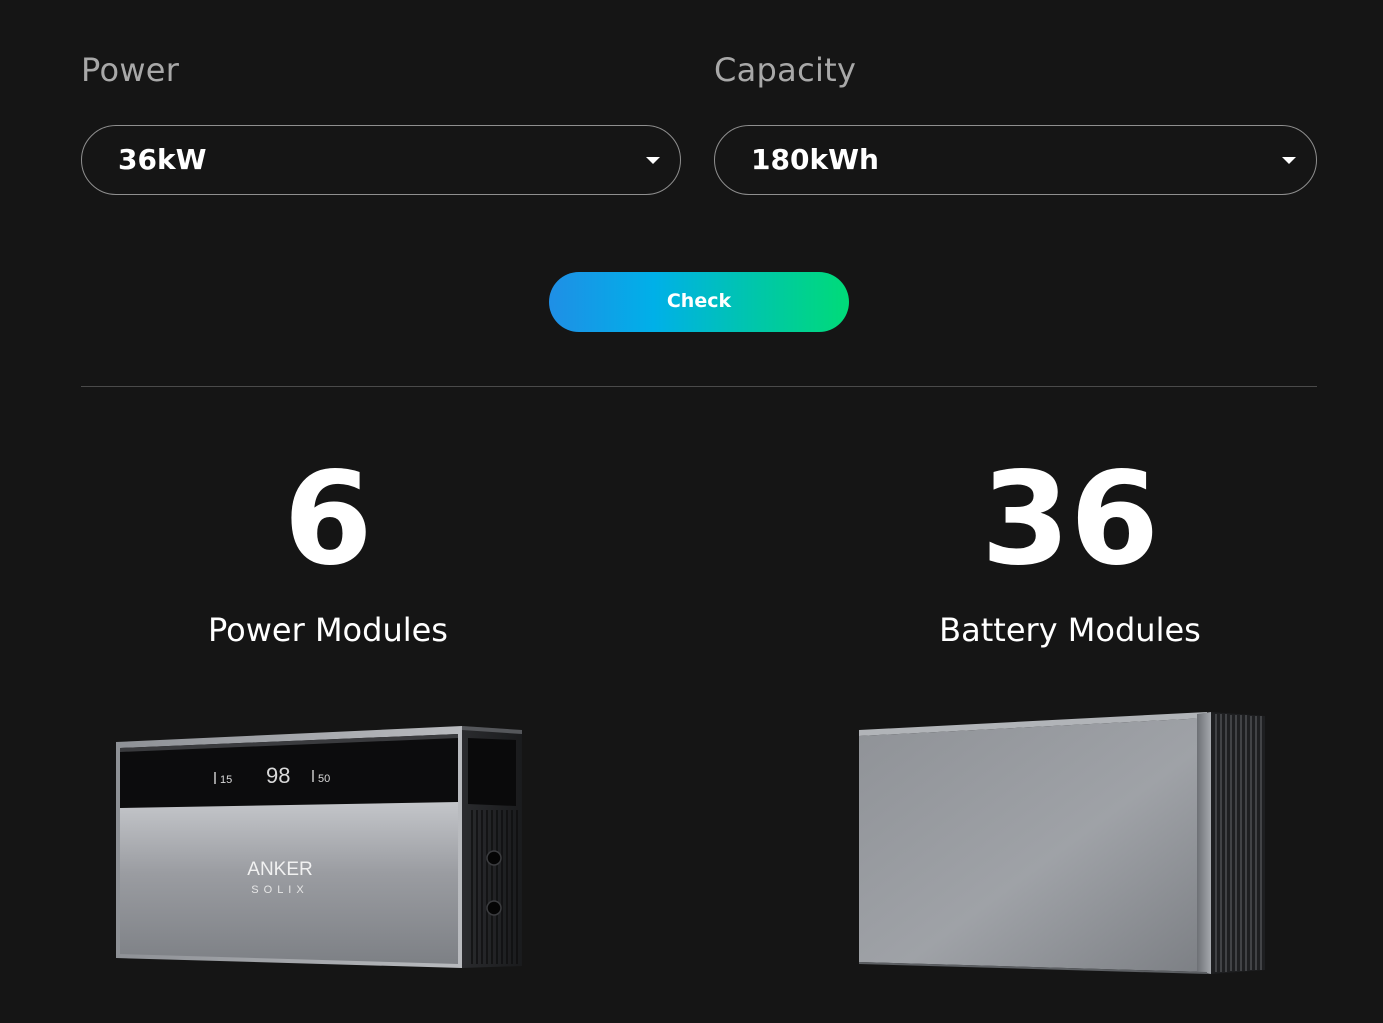 This screenshot has height=1023, width=1383. I want to click on battery-modules-label: Battery Modules, so click(1070, 630).